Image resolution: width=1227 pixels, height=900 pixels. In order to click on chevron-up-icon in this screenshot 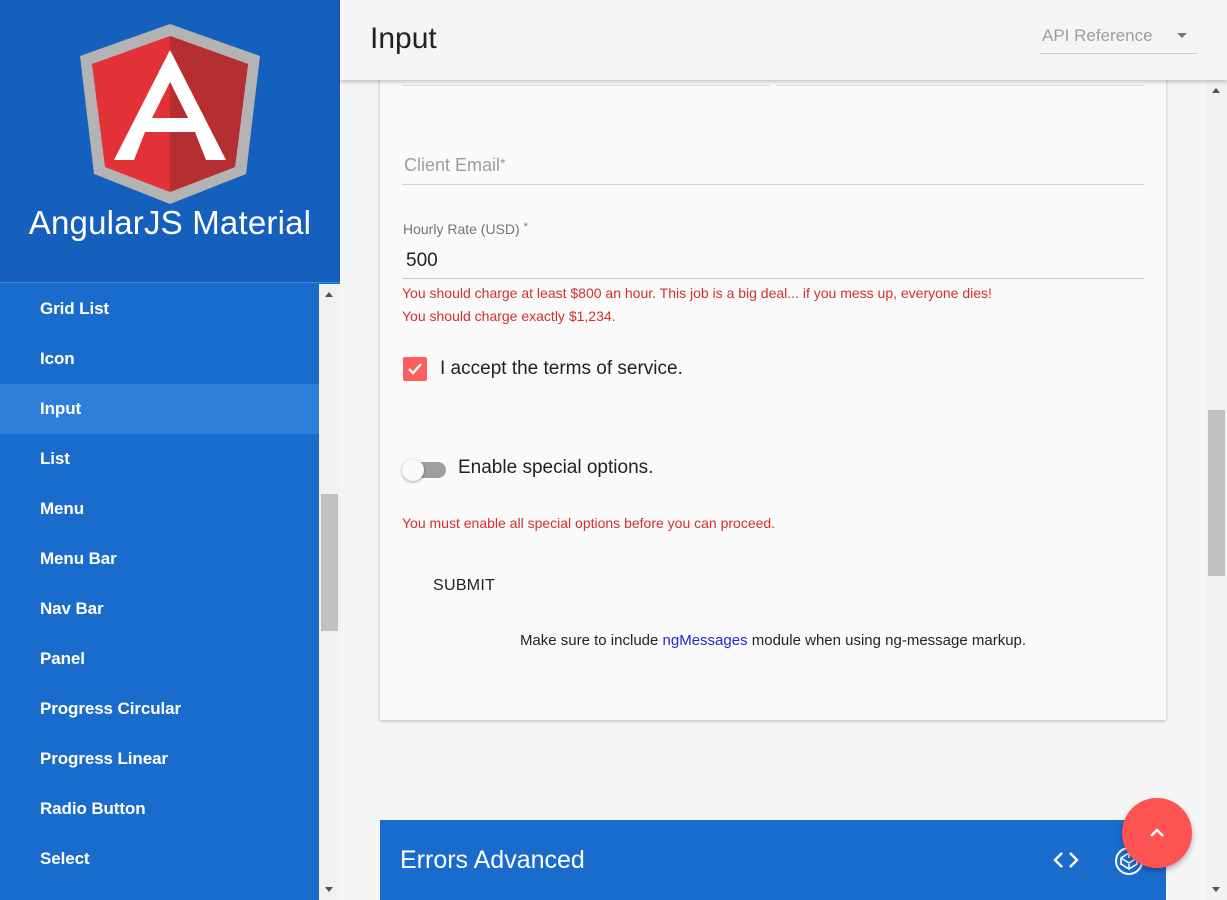, I will do `click(1157, 832)`.